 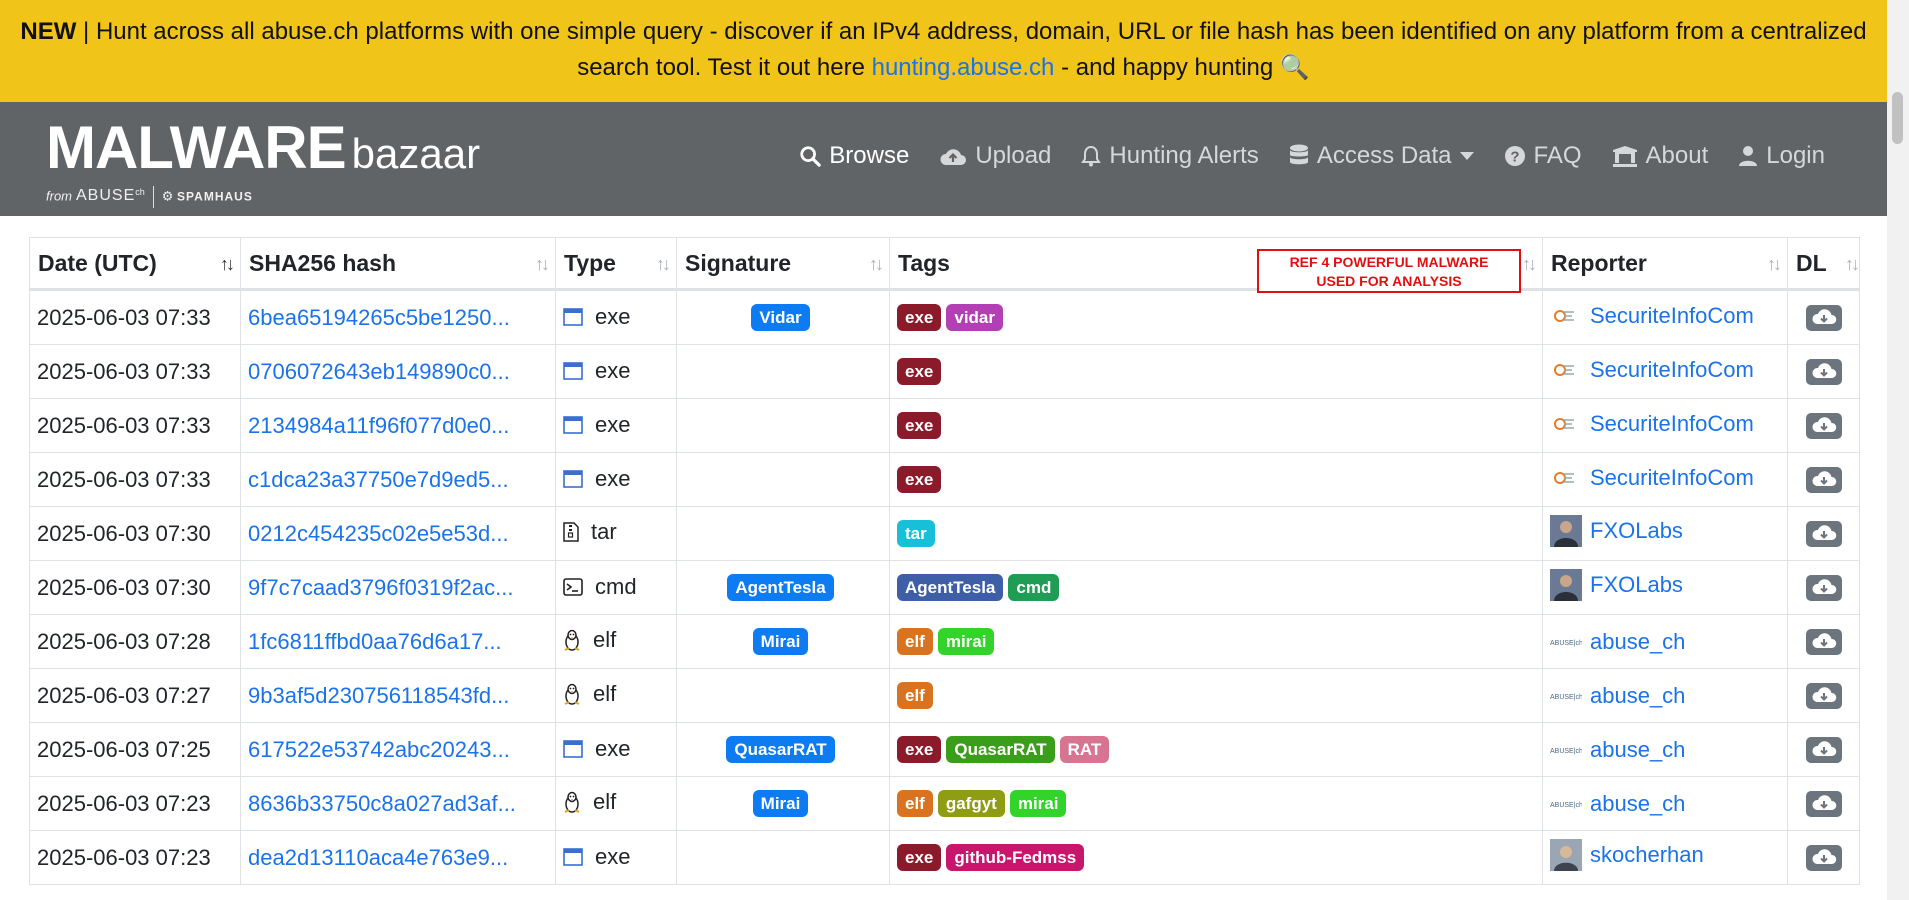 What do you see at coordinates (1665, 264) in the screenshot?
I see `col-header-reporter: Reporter ↑↓` at bounding box center [1665, 264].